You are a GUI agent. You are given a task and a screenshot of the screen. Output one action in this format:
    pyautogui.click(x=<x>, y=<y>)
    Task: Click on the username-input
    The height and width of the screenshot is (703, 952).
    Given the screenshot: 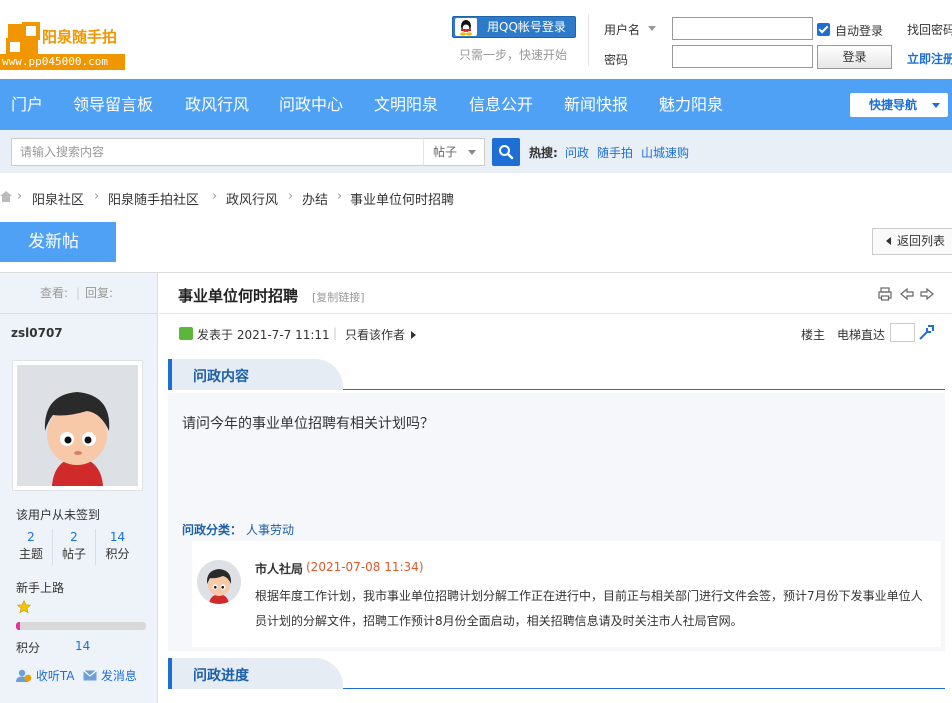 What is the action you would take?
    pyautogui.click(x=742, y=28)
    